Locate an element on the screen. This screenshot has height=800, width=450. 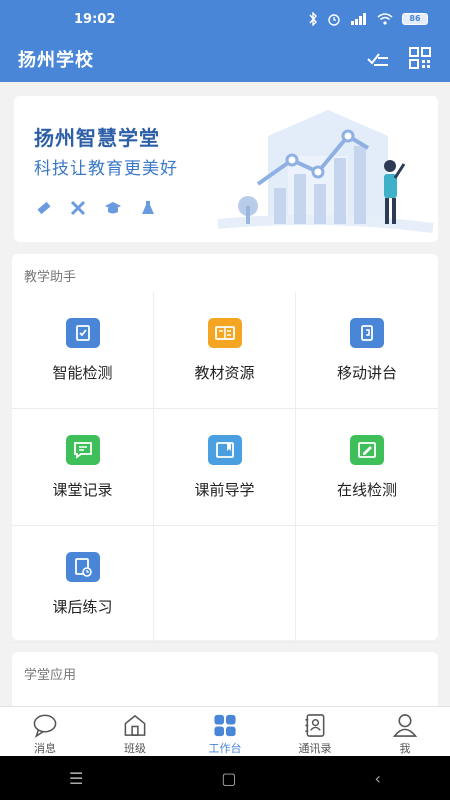
home-icon: ▢ is located at coordinates (228, 778).